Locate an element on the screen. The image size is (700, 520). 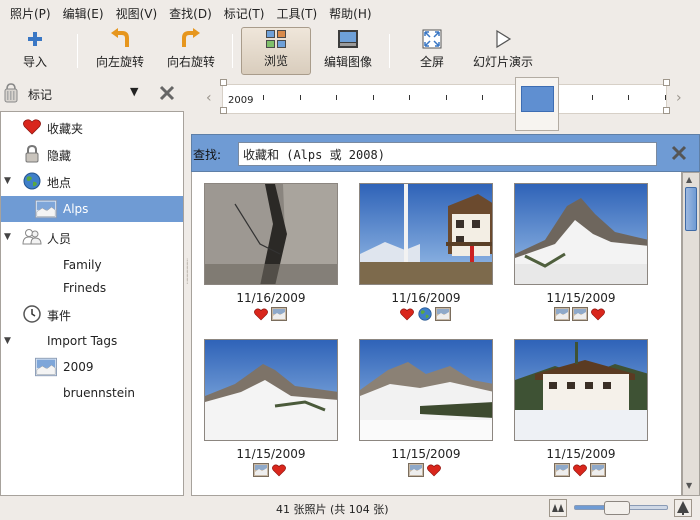
scroll-down-arrow: ▼ is located at coordinates (689, 485).